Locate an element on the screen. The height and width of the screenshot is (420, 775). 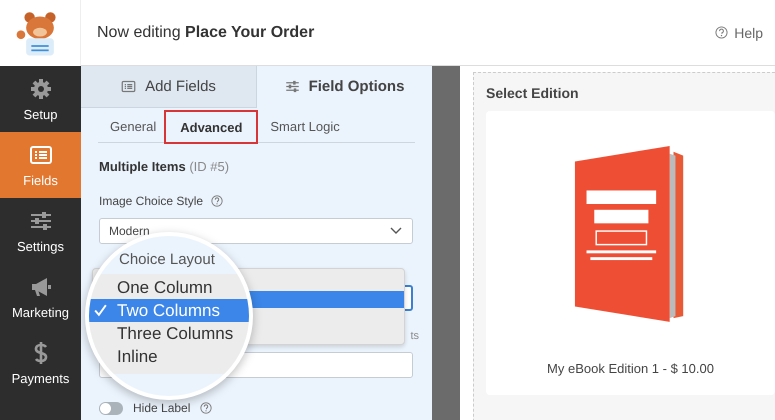
field-label: Image Choice Style is located at coordinates (151, 201).